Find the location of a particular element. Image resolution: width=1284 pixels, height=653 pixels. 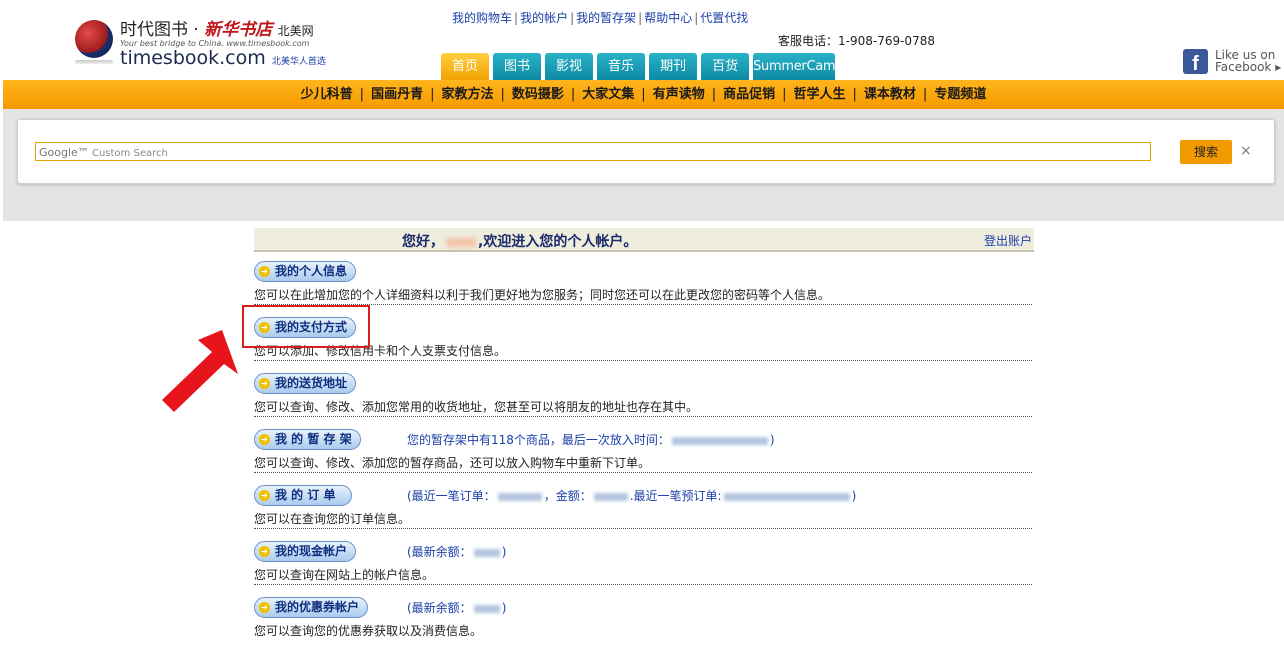

tab-home: 首页 is located at coordinates (465, 66).